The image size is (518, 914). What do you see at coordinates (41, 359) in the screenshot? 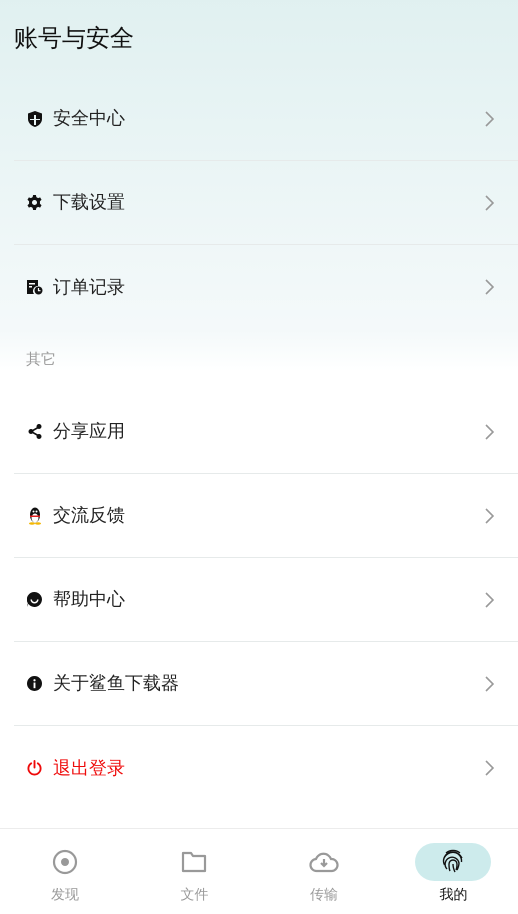
I see `section-heading: 其它` at bounding box center [41, 359].